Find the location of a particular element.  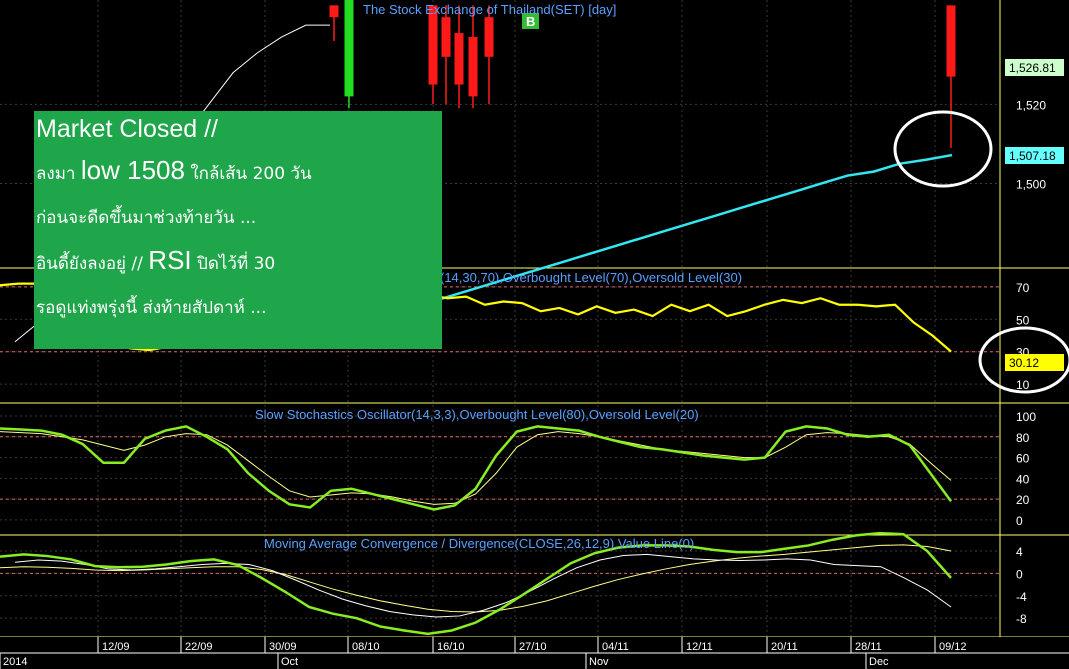

x-tick-label: 20/11 is located at coordinates (784, 647).